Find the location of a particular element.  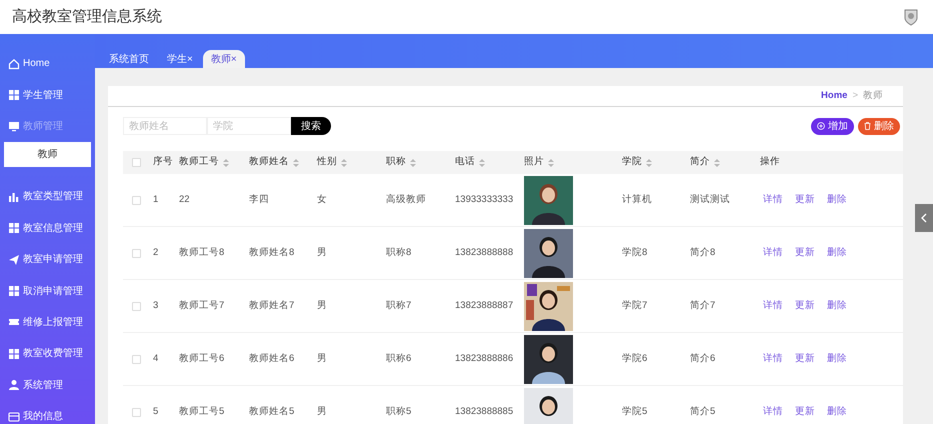

table-cell: 简介5 is located at coordinates (703, 411).